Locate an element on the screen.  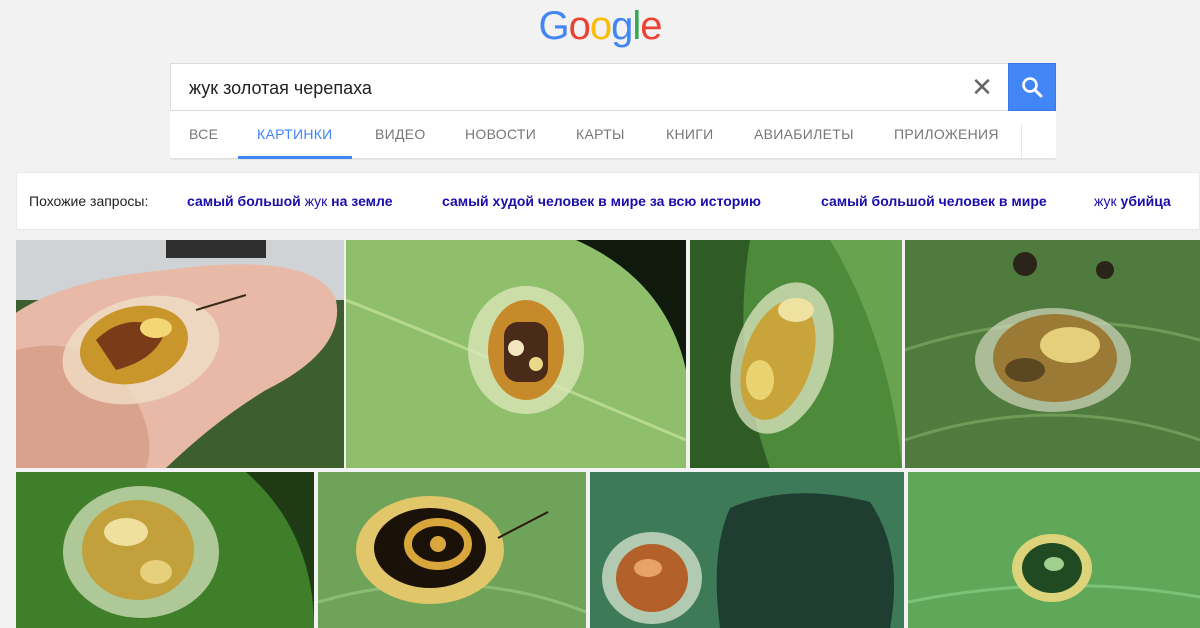
tabs-divider is located at coordinates (1021, 142).